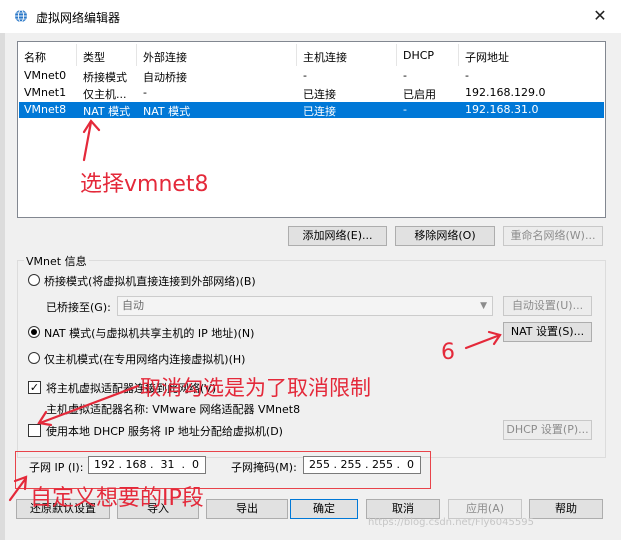 This screenshot has height=540, width=621. Describe the element at coordinates (150, 281) in the screenshot. I see `bridged-mode-label: 桥接模式(将虚拟机直接连接到外部网络)(B)` at that location.